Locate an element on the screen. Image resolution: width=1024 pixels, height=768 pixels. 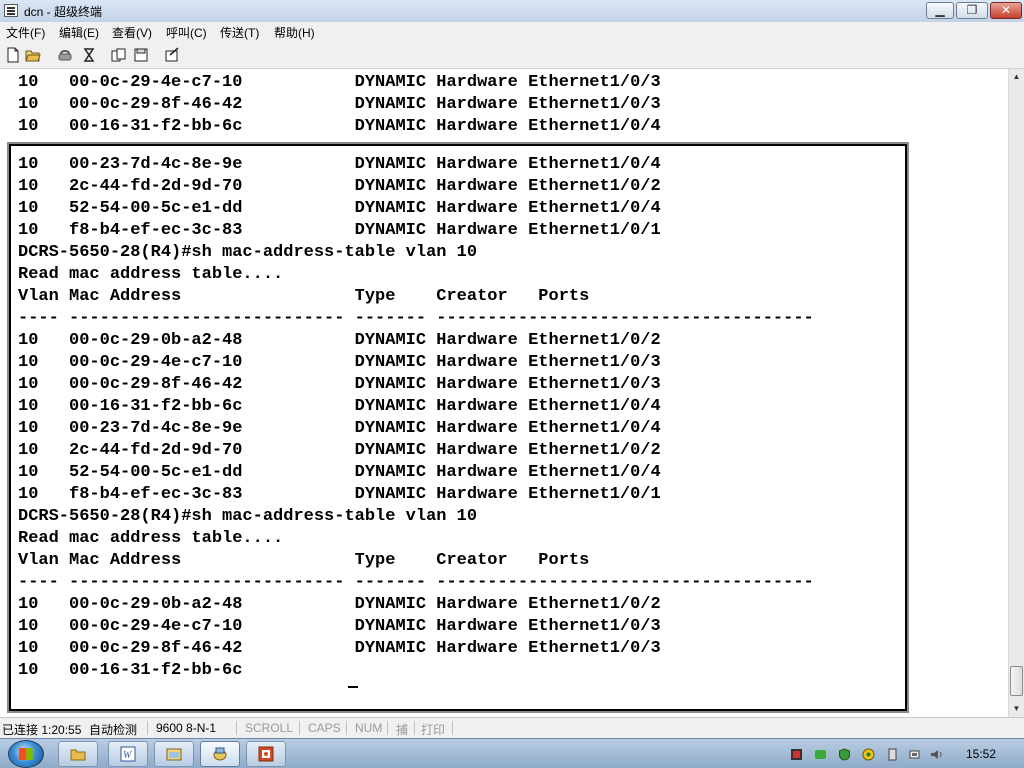
device-tray-icon is located at coordinates (892, 754).